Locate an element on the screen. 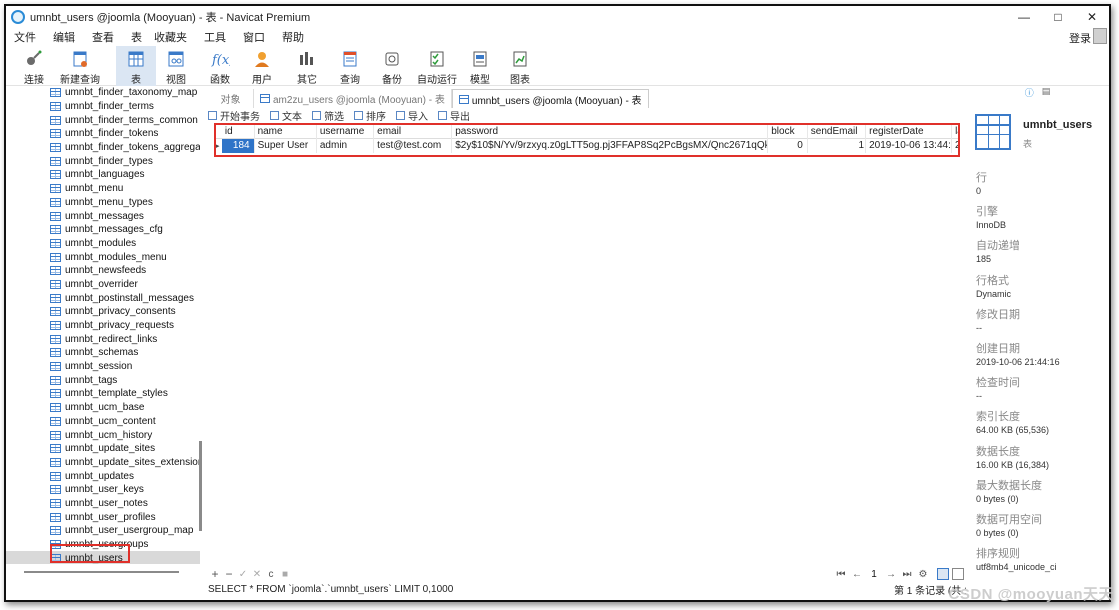 The height and width of the screenshot is (610, 1119). cell-lastvisit: 2 is located at coordinates (955, 146).